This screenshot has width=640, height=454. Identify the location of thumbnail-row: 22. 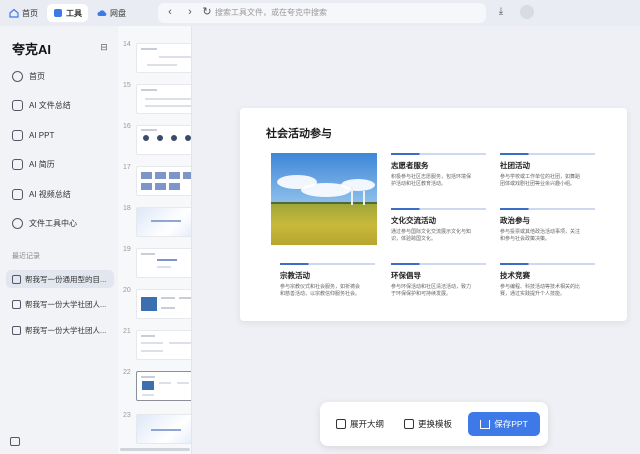
(154, 387).